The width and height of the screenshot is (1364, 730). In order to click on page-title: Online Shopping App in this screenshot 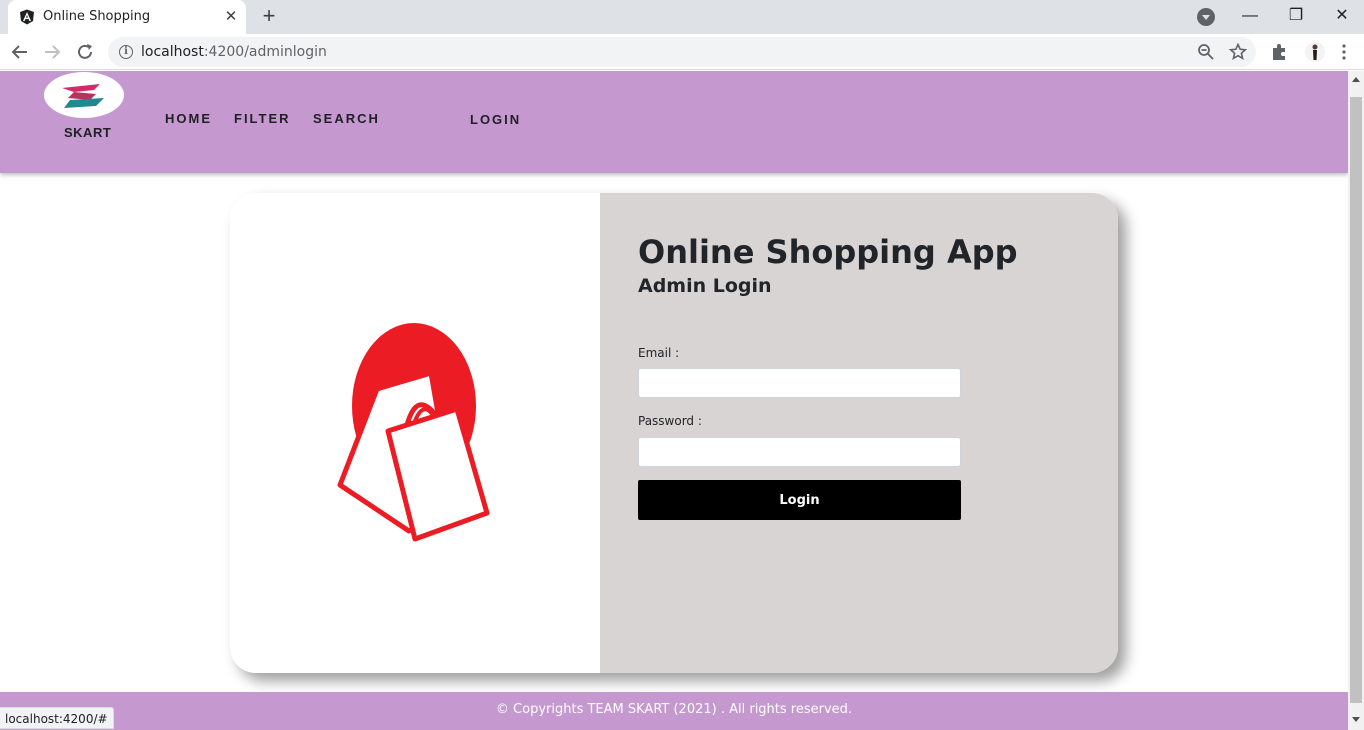, I will do `click(828, 252)`.